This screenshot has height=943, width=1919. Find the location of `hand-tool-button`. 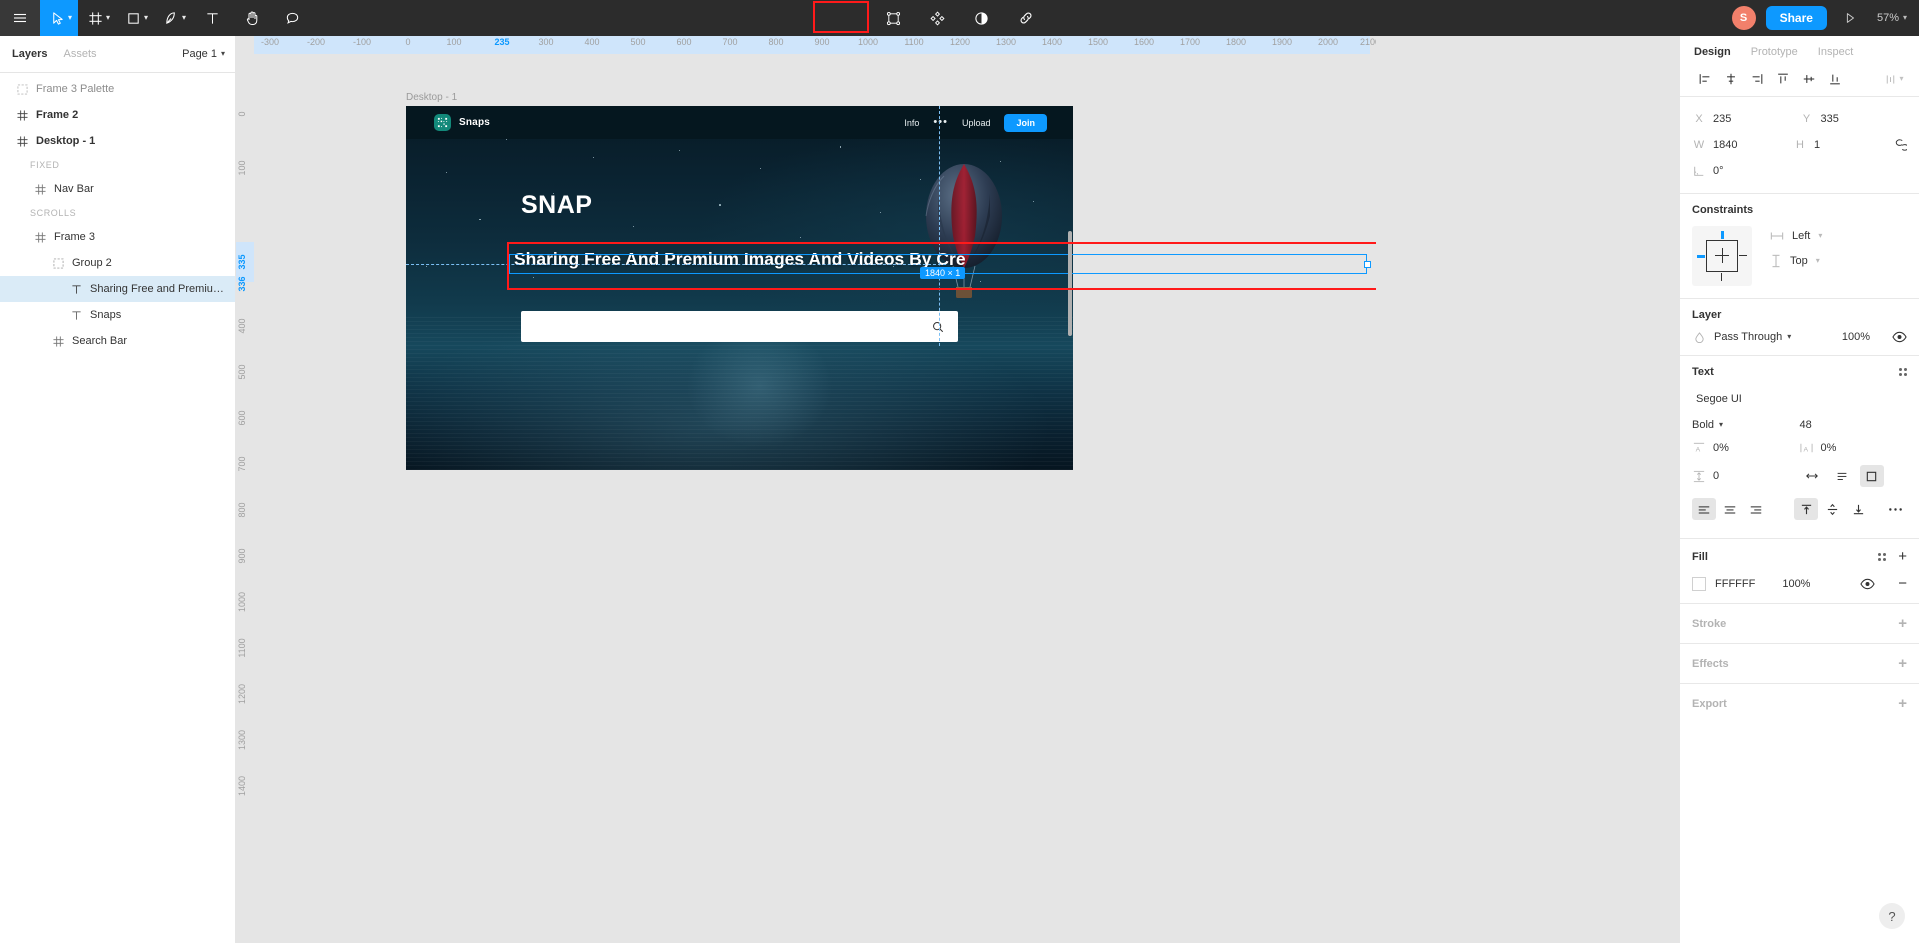

hand-tool-button is located at coordinates (252, 18).